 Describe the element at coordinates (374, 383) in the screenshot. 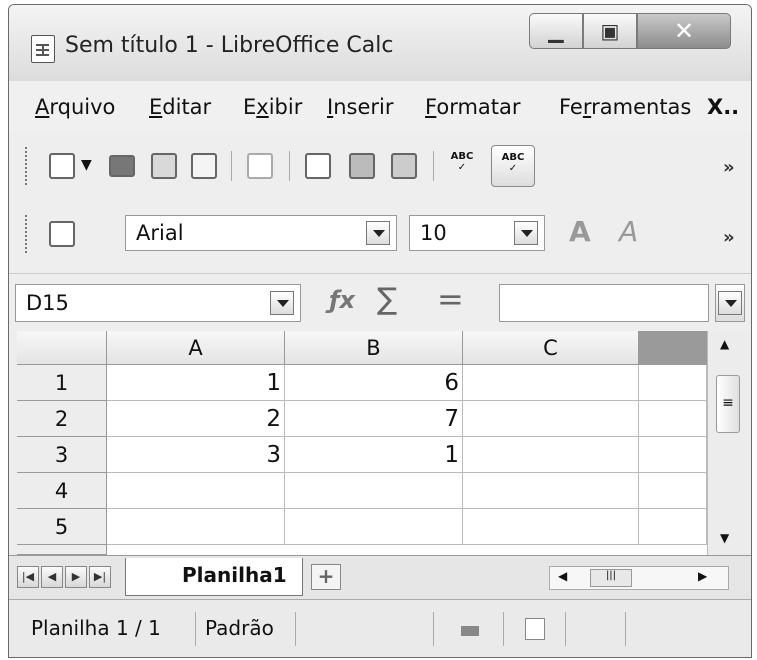

I see `cell-b1: 6` at that location.